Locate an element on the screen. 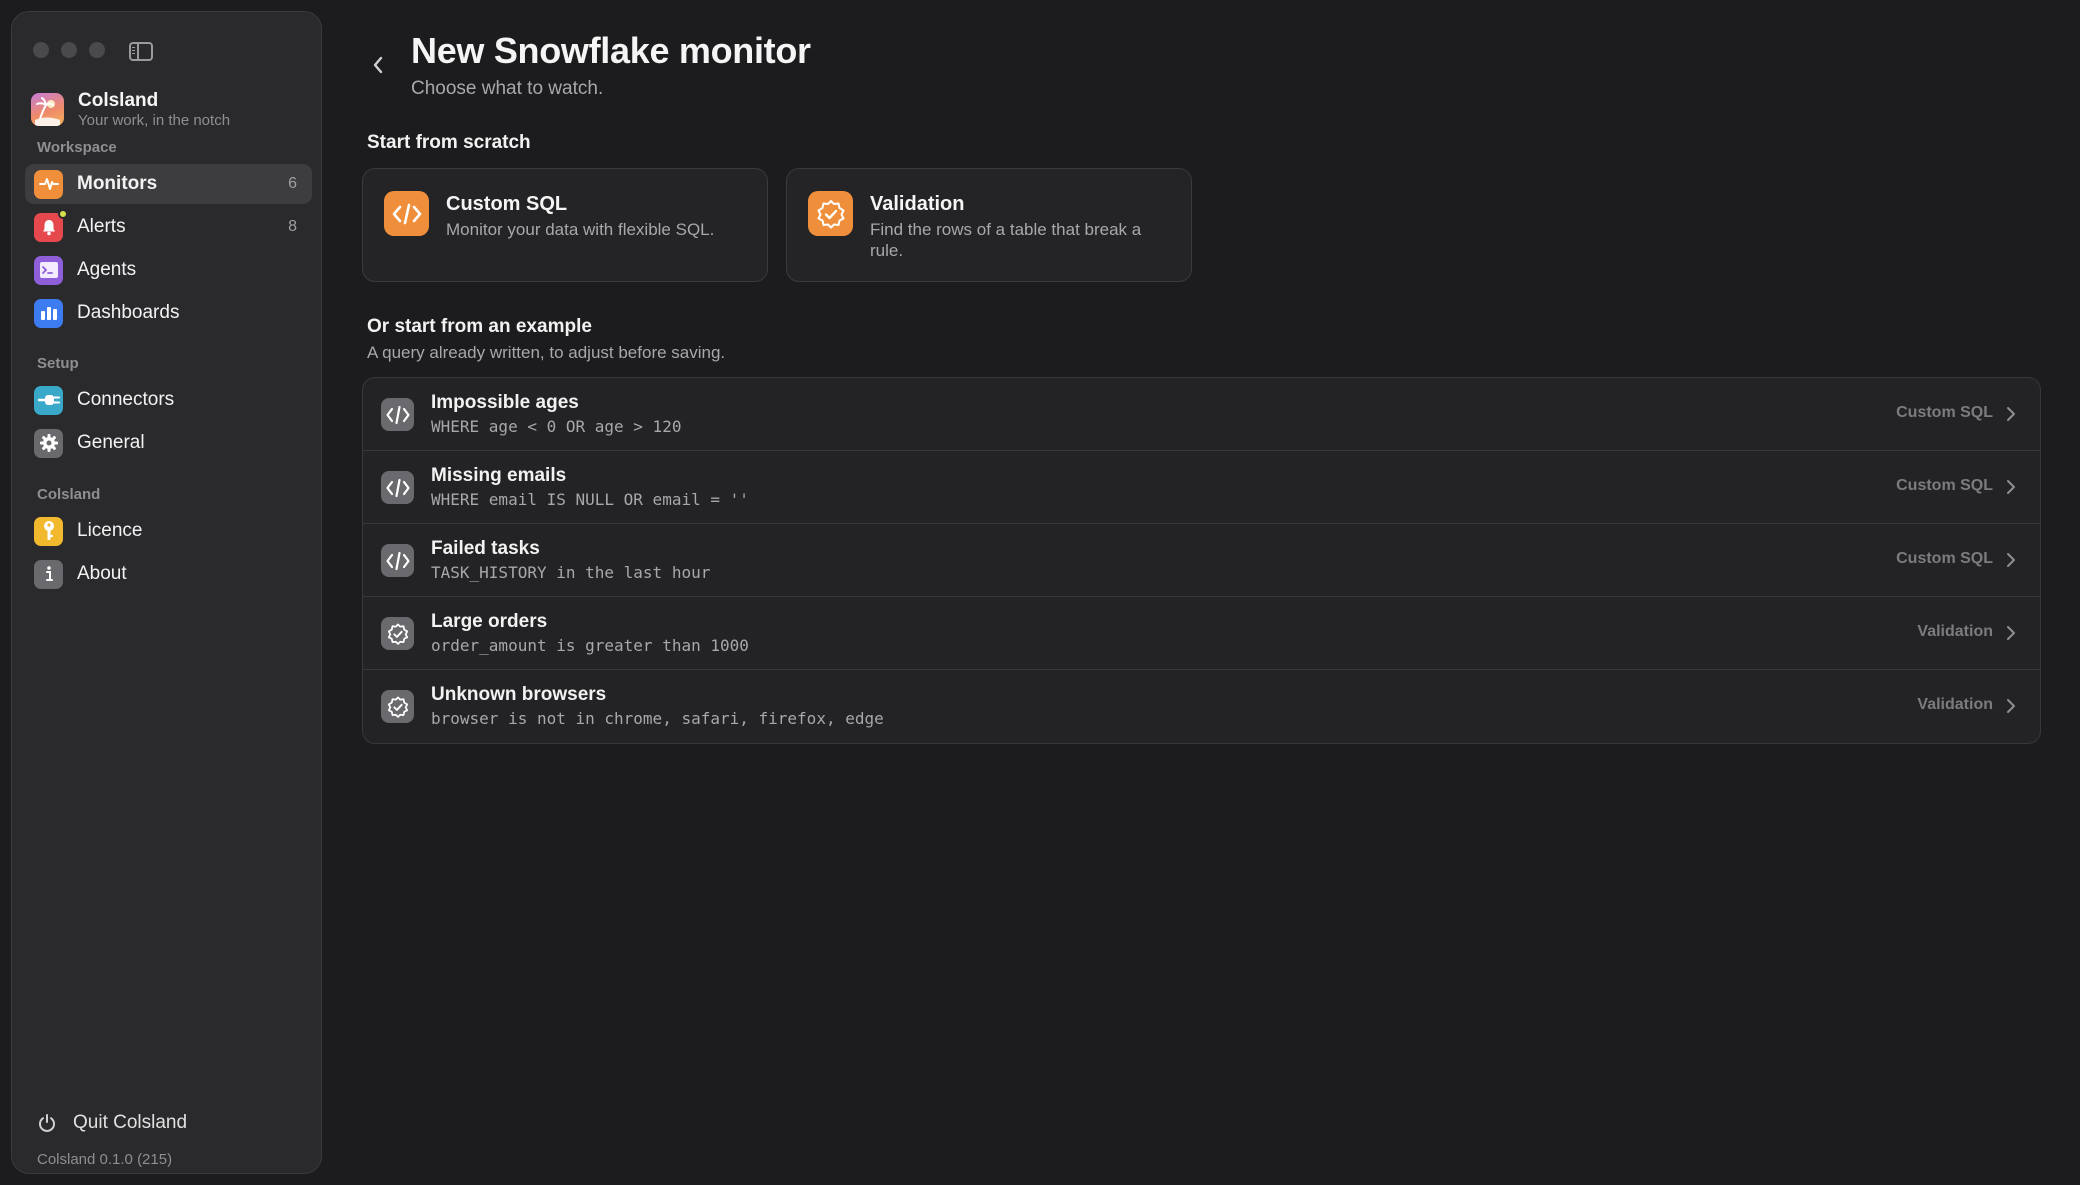 This screenshot has width=2080, height=1185. sidebar-item-agents: Agents is located at coordinates (168, 270).